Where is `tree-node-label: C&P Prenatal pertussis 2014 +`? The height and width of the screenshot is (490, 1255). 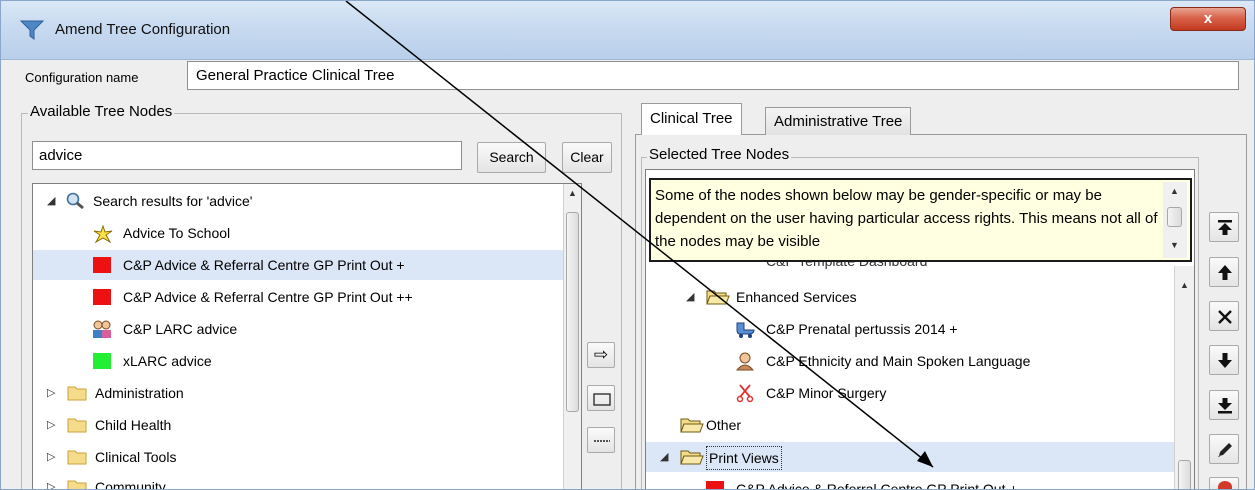 tree-node-label: C&P Prenatal pertussis 2014 + is located at coordinates (862, 329).